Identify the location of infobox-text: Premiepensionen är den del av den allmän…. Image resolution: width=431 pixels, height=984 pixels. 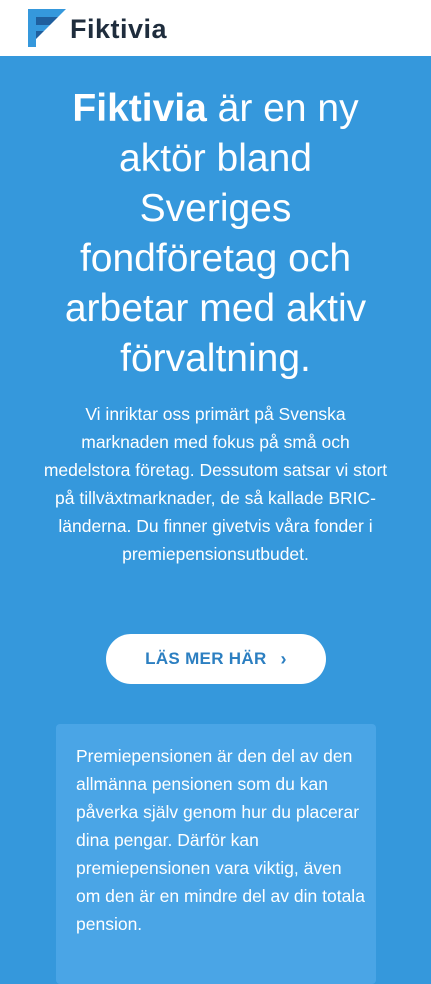
(220, 840).